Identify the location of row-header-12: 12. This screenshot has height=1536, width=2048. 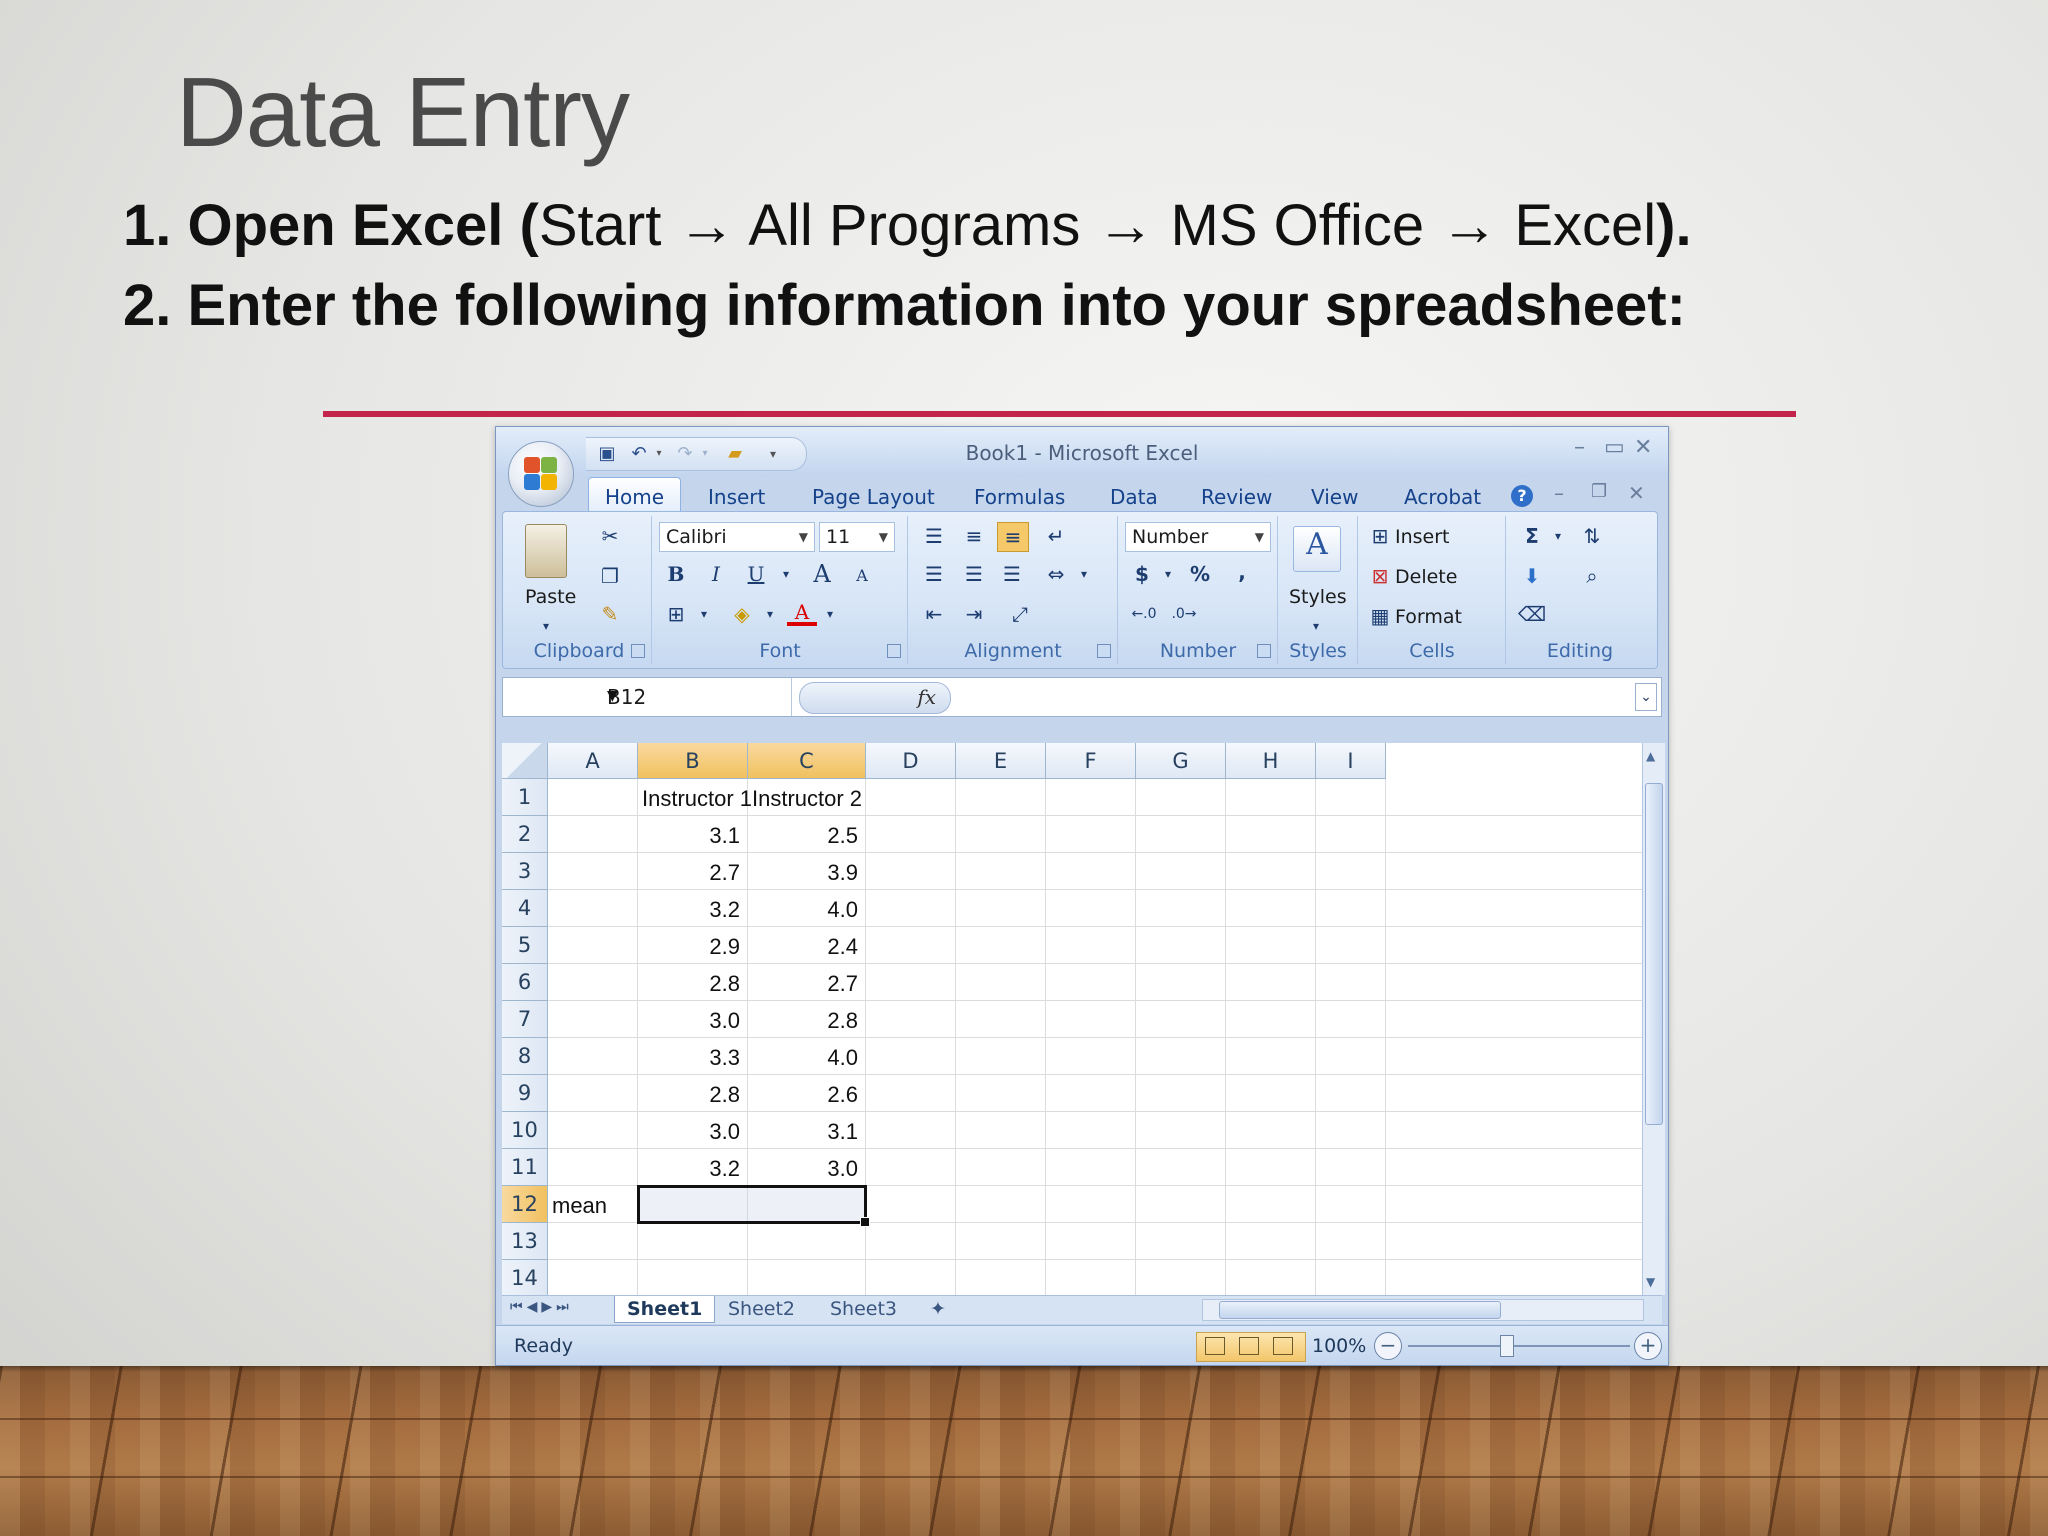
(525, 1204).